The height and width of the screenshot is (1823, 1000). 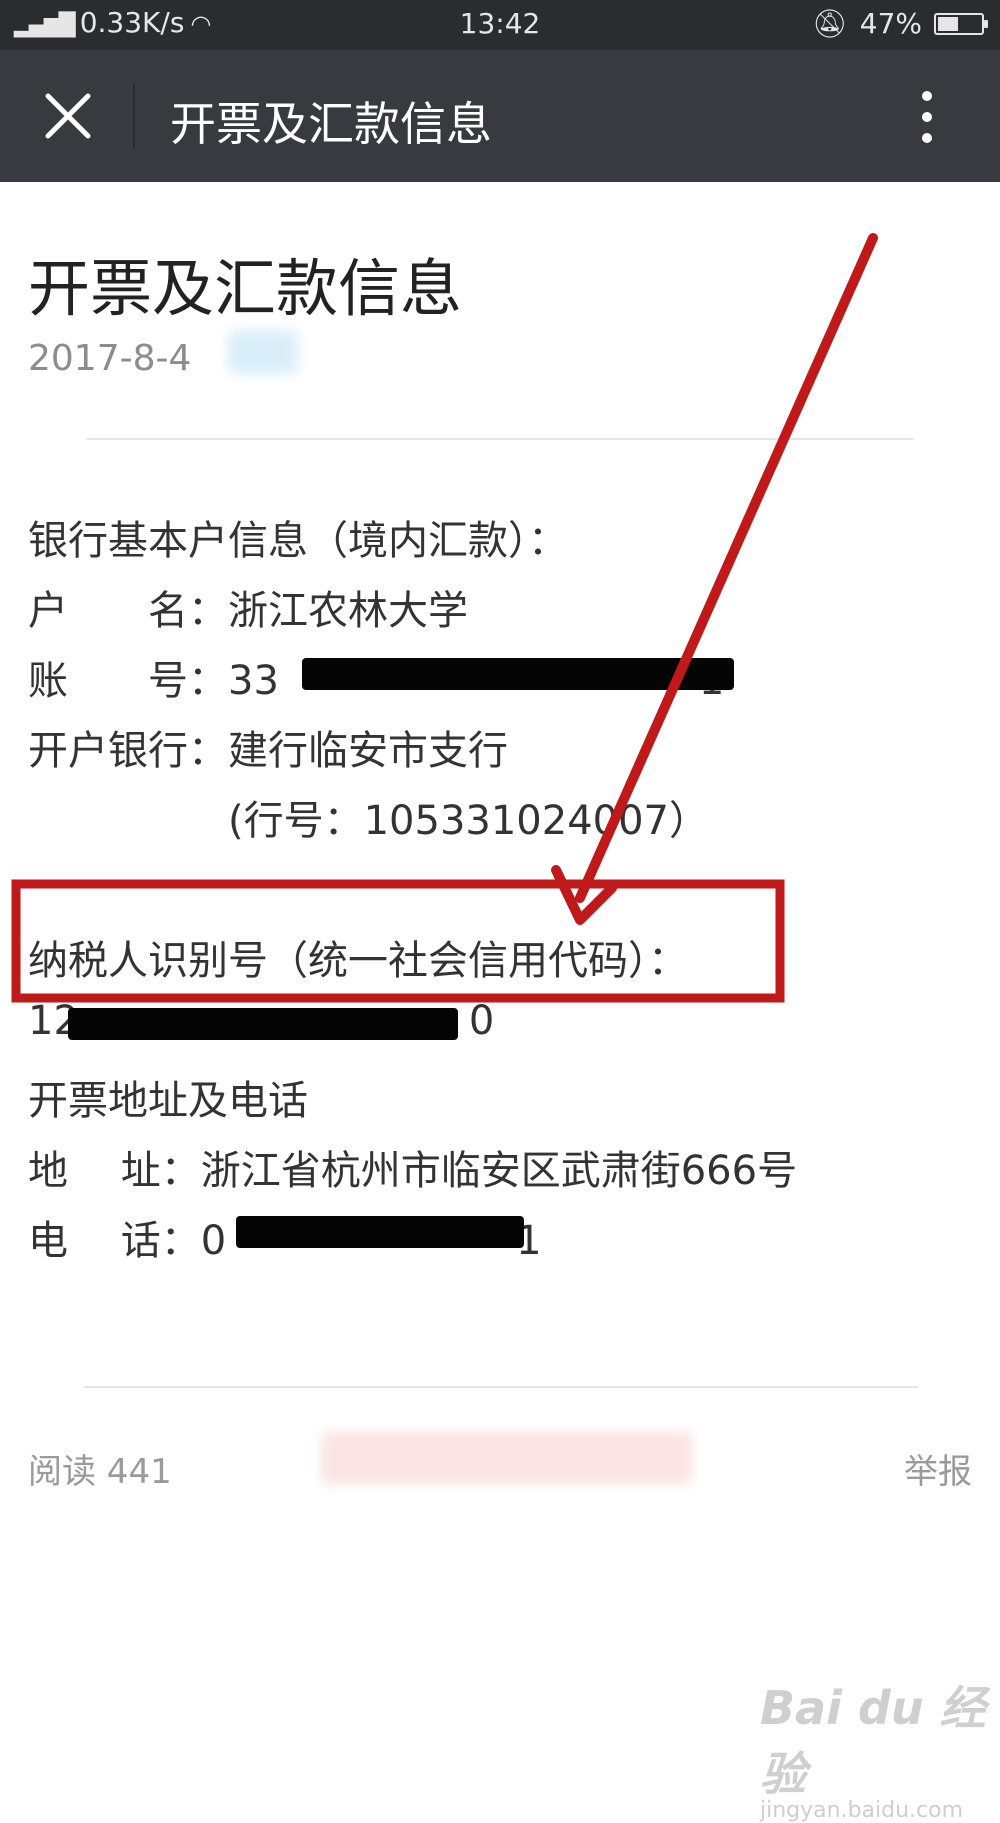 What do you see at coordinates (500, 25) in the screenshot?
I see `status-bar: ▂▄▆█ 0.33K/s ◠ 13:42 🔕︎ 47%` at bounding box center [500, 25].